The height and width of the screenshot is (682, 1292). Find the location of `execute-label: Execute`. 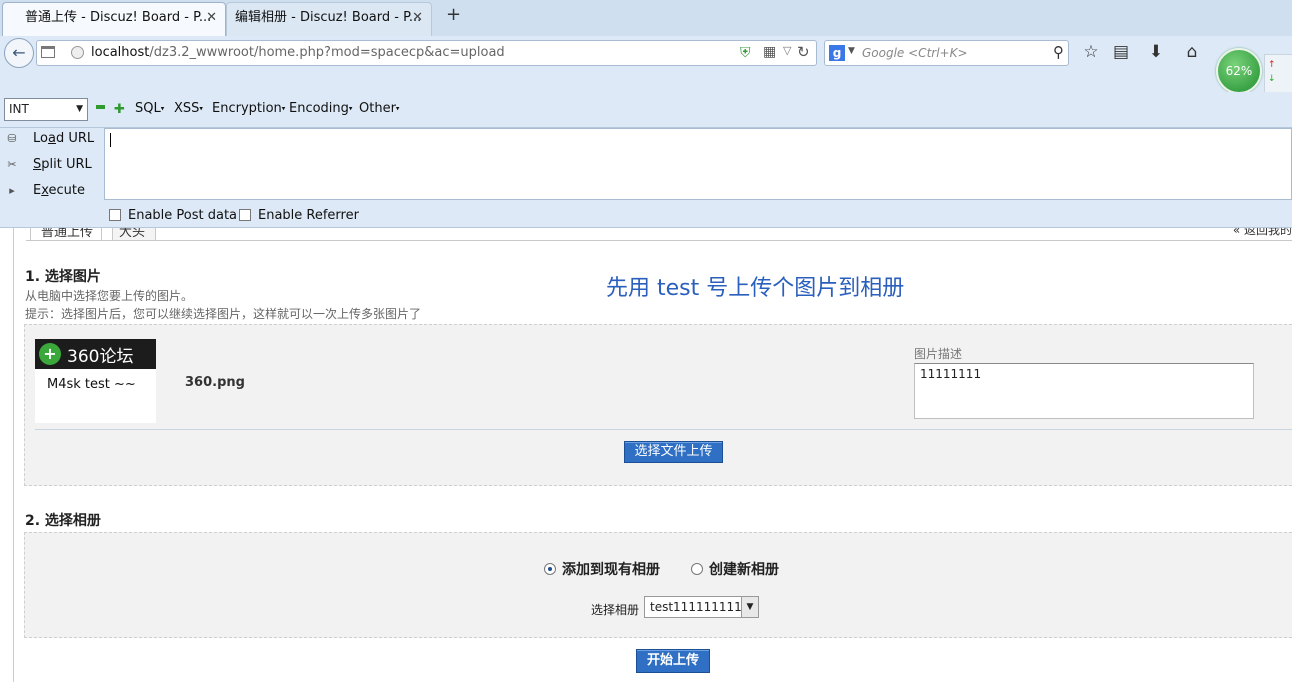

execute-label: Execute is located at coordinates (59, 190).